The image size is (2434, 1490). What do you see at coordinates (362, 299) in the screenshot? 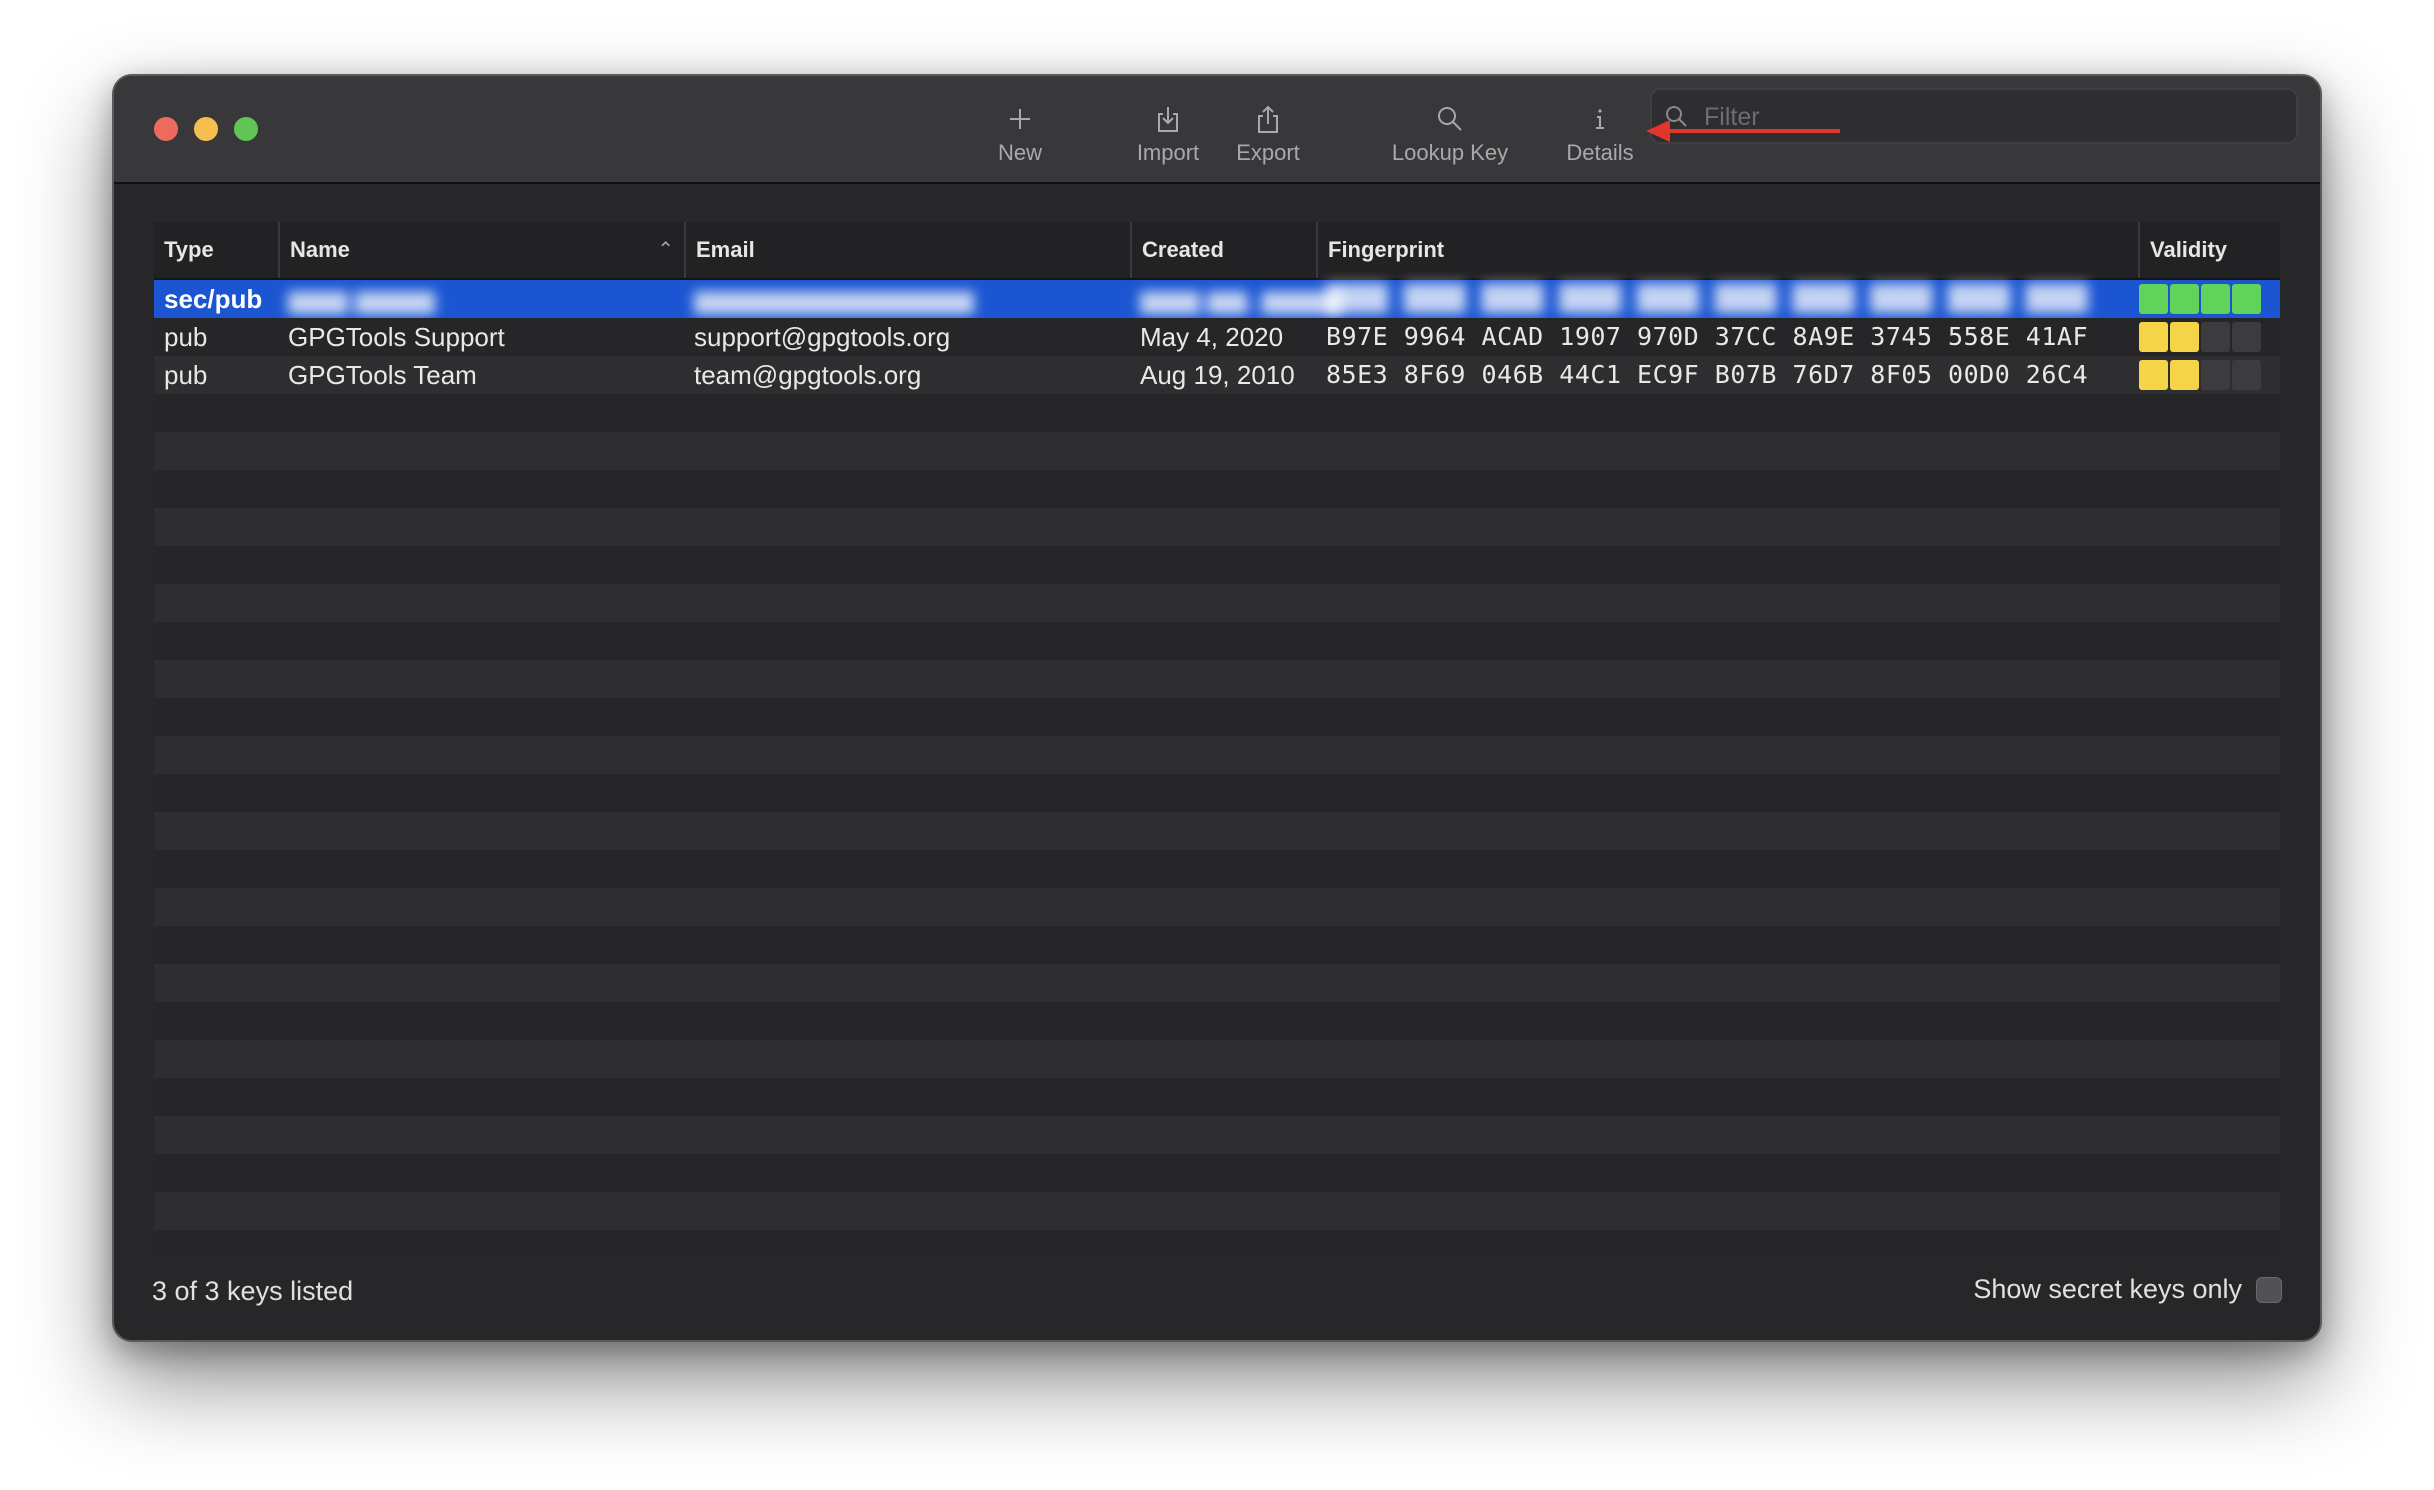
I see `key-name: ▆▆▆ ▆▆▆▆` at bounding box center [362, 299].